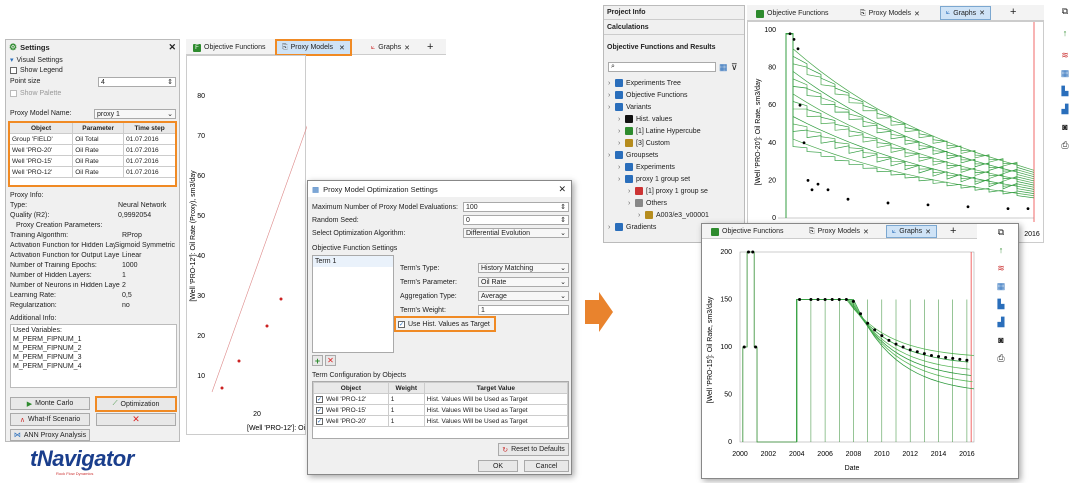  I want to click on calculations-header: Calculations, so click(674, 28).